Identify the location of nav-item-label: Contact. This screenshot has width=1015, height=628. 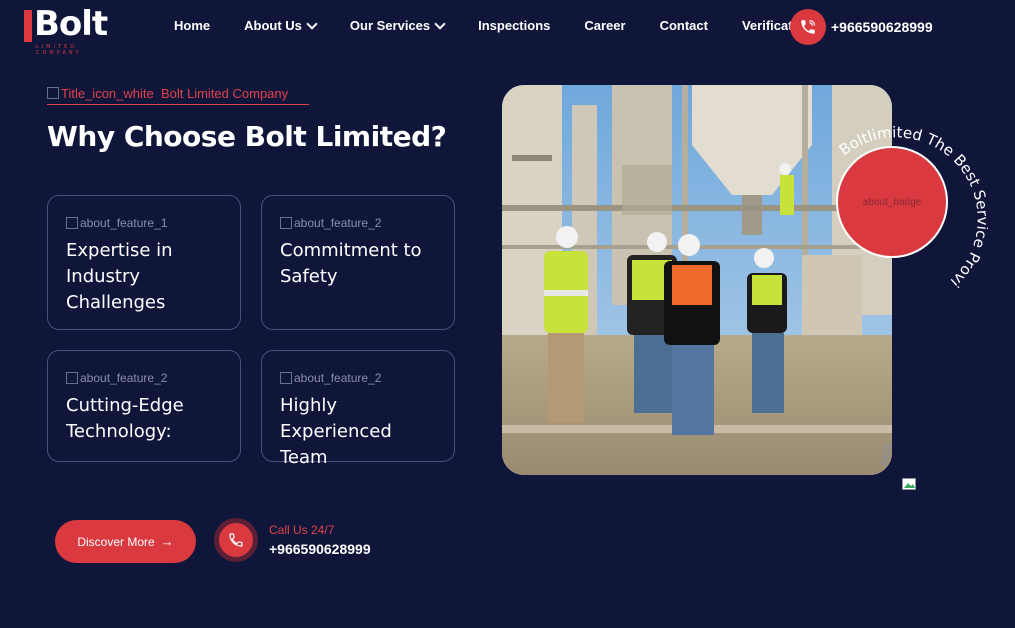
(683, 25).